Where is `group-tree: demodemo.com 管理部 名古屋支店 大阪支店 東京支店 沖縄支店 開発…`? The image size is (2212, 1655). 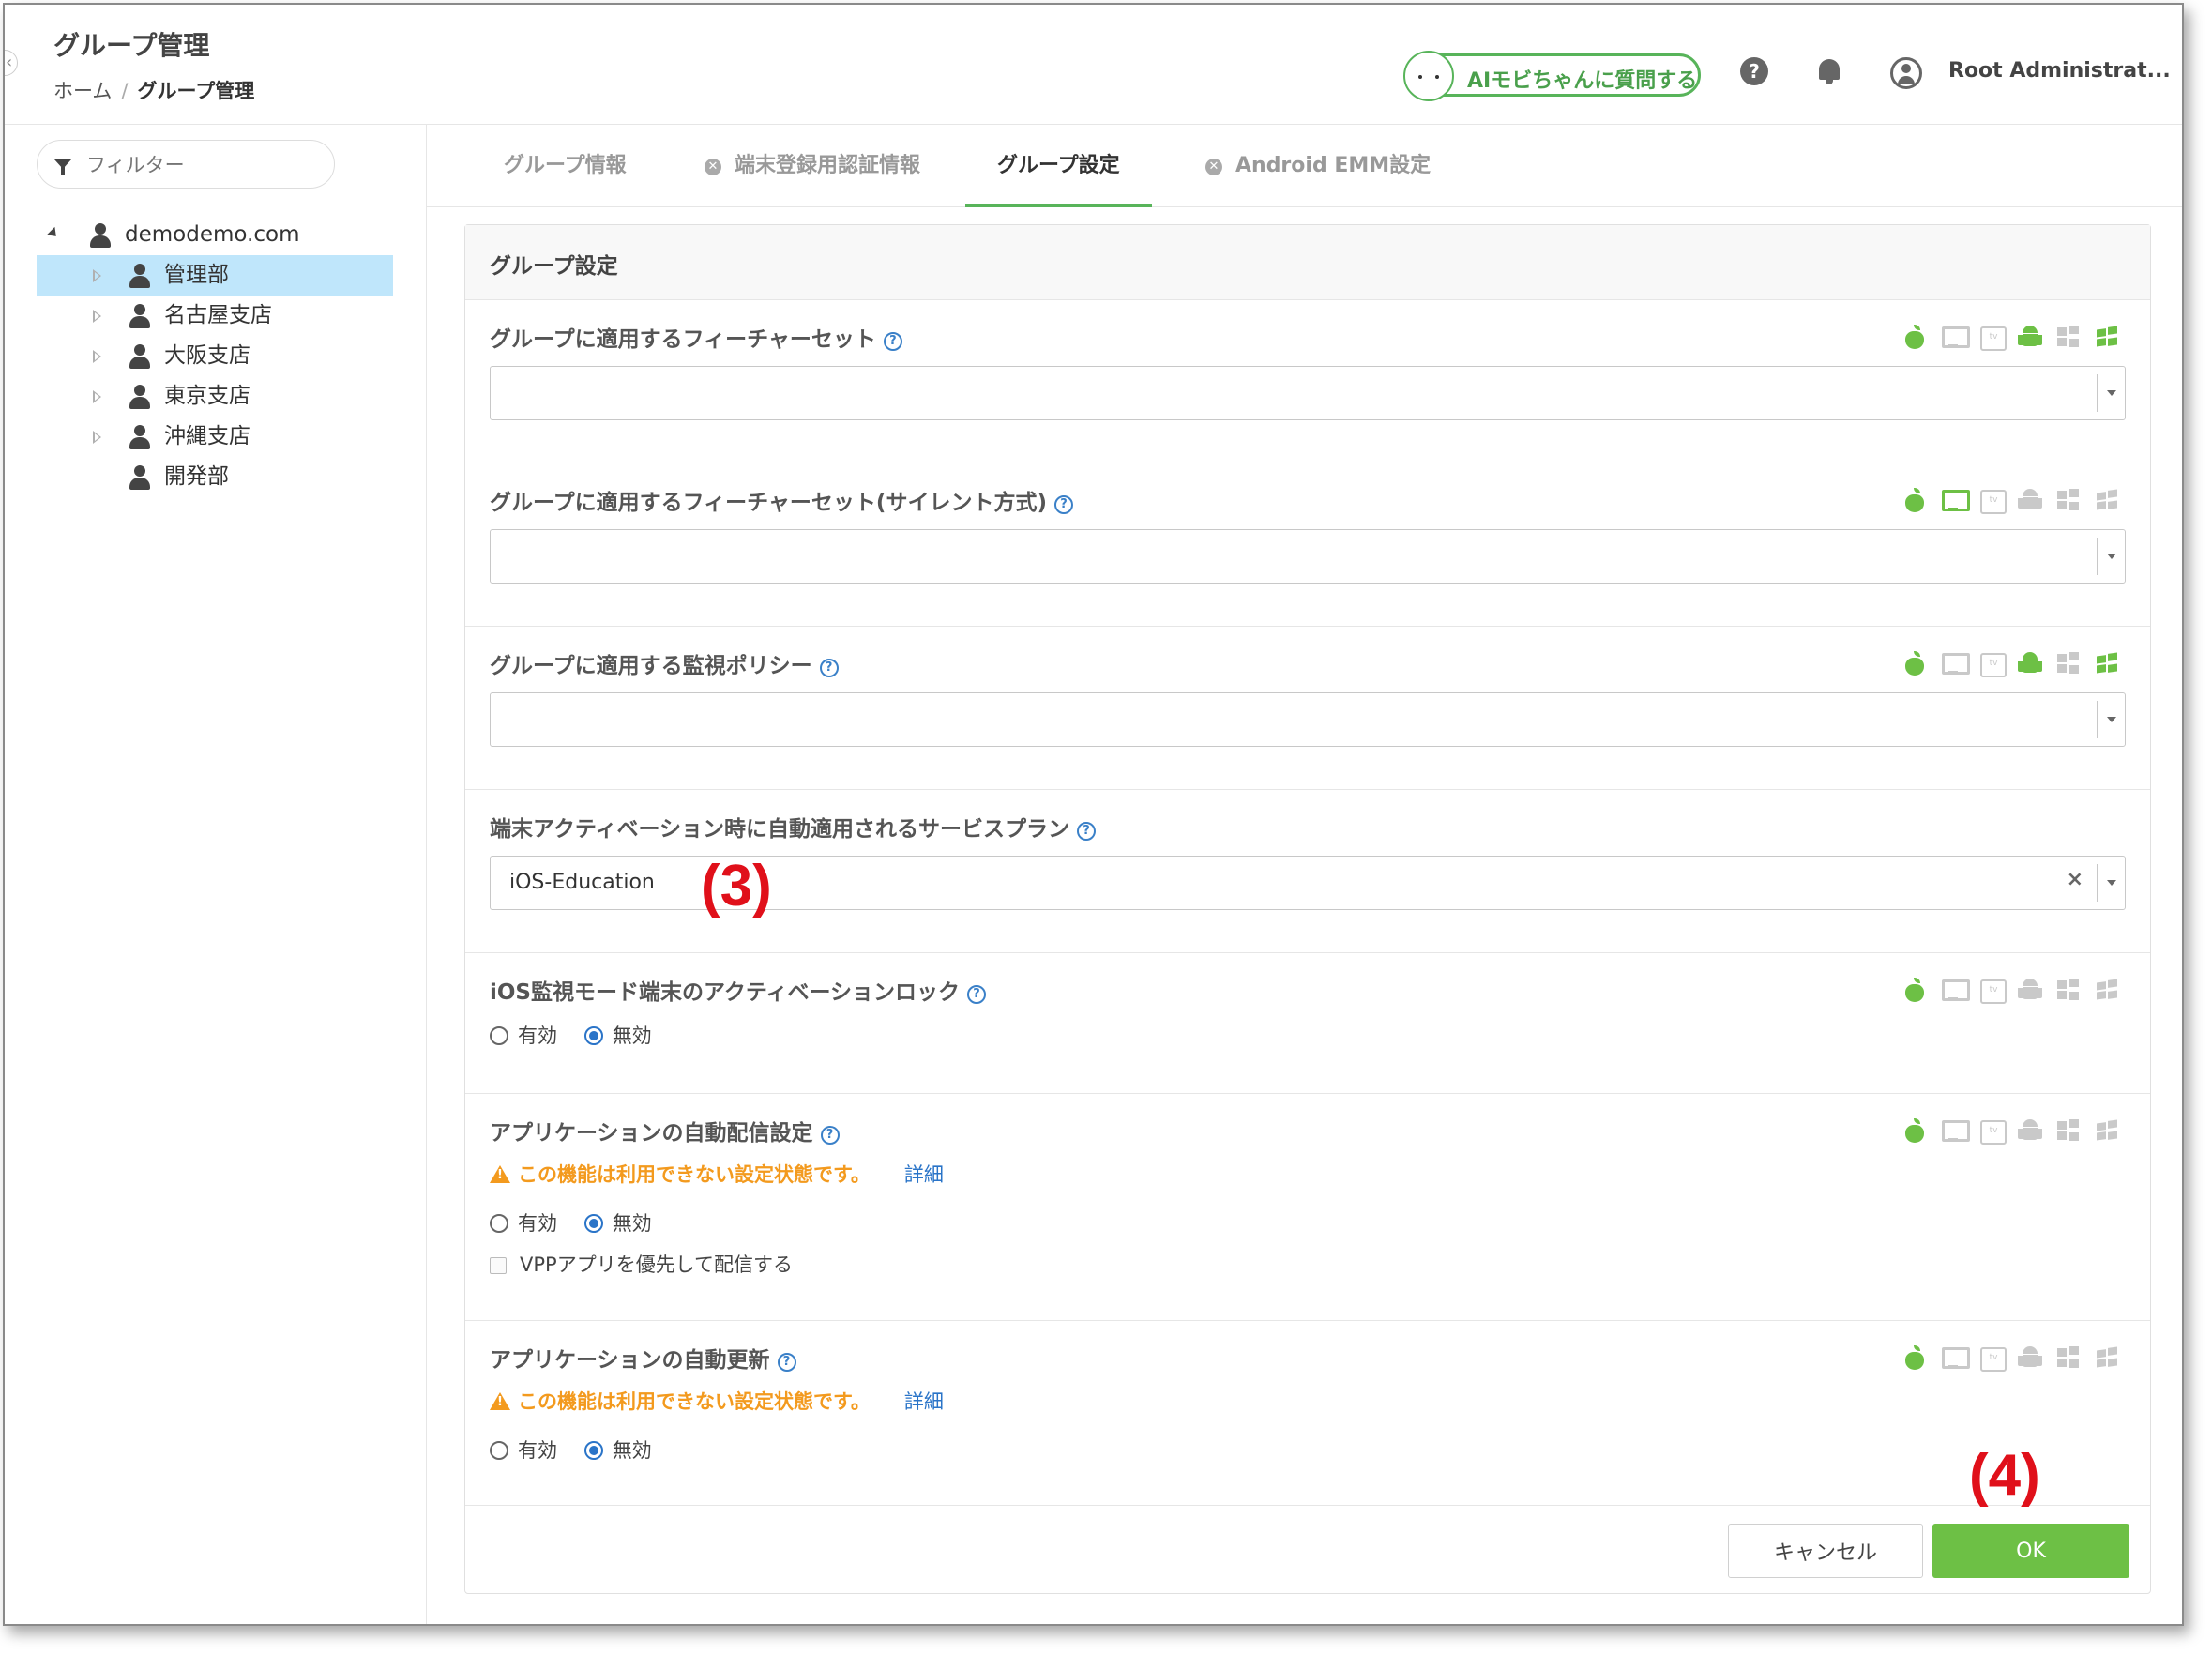 group-tree: demodemo.com 管理部 名古屋支店 大阪支店 東京支店 沖縄支店 開発… is located at coordinates (215, 356).